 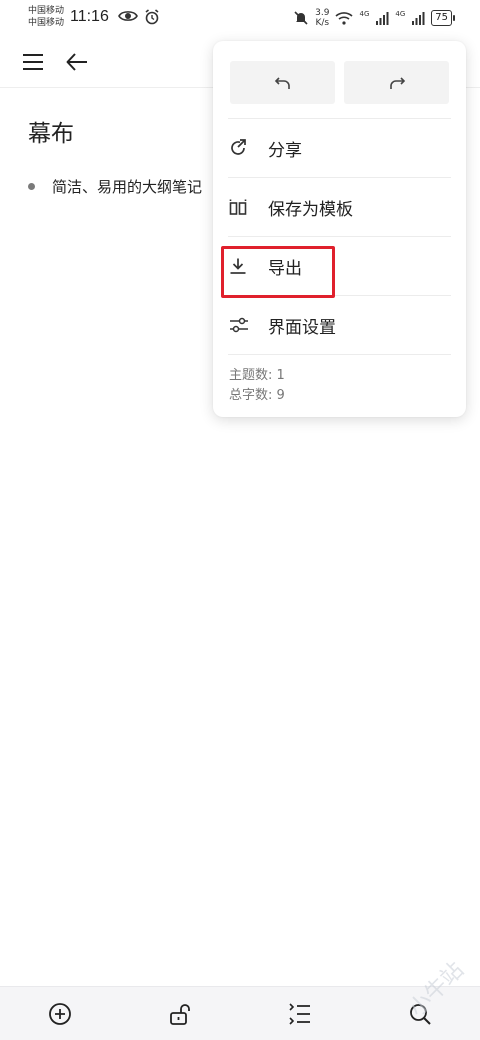 What do you see at coordinates (400, 14) in the screenshot?
I see `net-type-2: 4G` at bounding box center [400, 14].